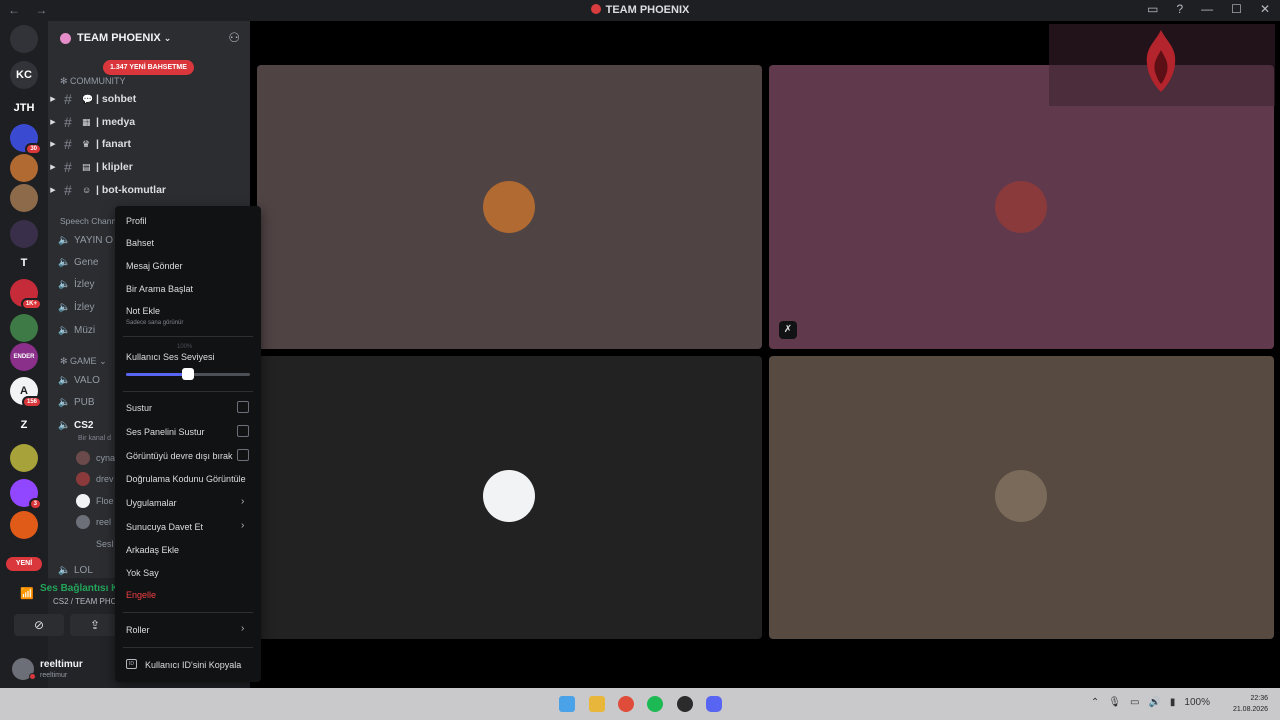 The image size is (1280, 720). Describe the element at coordinates (24, 108) in the screenshot. I see `guild-jth: JTH` at that location.